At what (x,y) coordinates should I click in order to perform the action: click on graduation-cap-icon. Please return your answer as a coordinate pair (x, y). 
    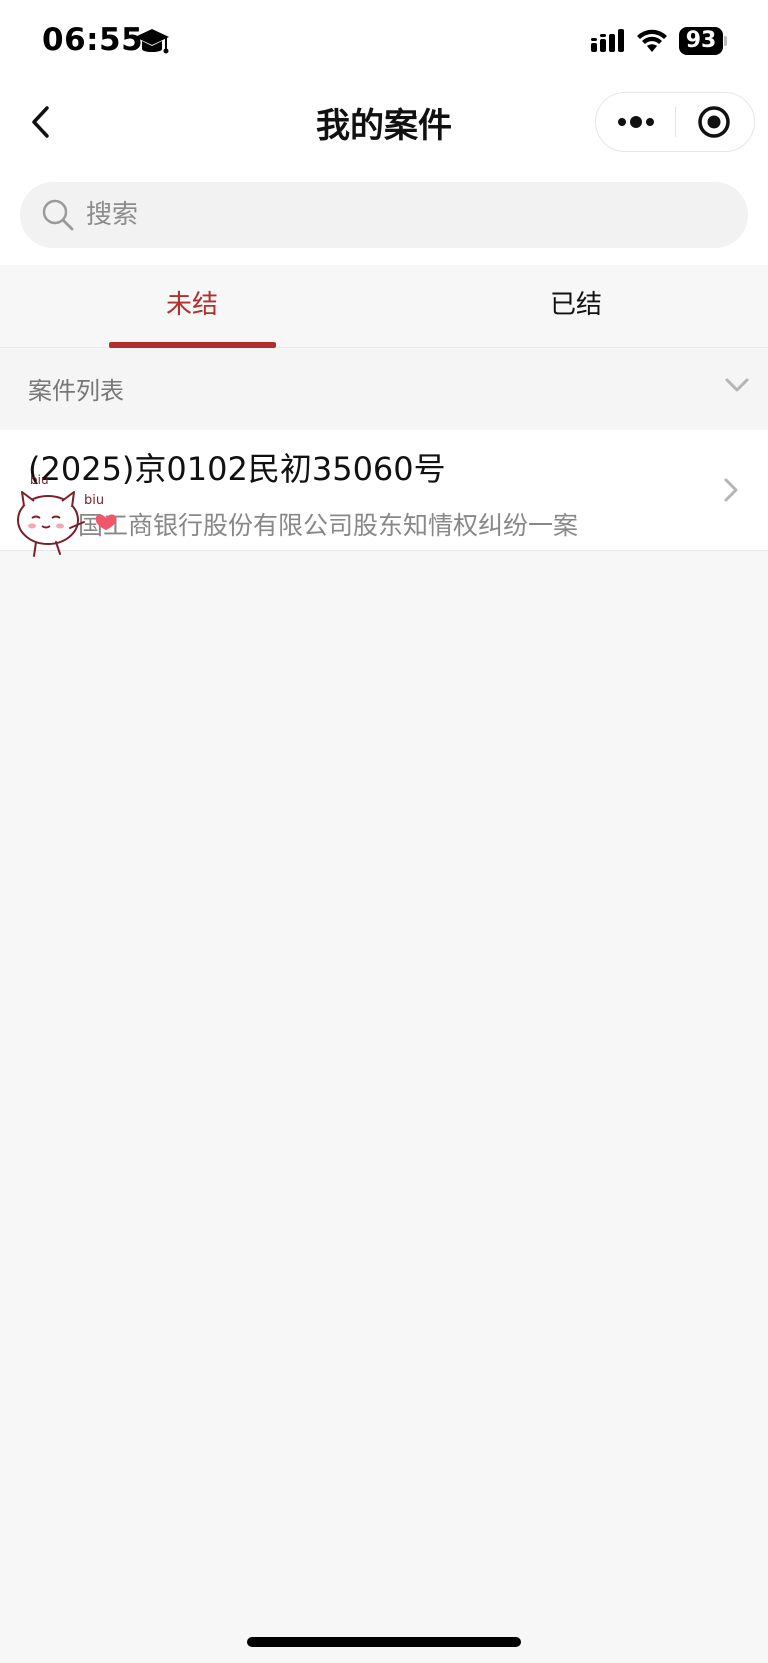
    Looking at the image, I should click on (152, 41).